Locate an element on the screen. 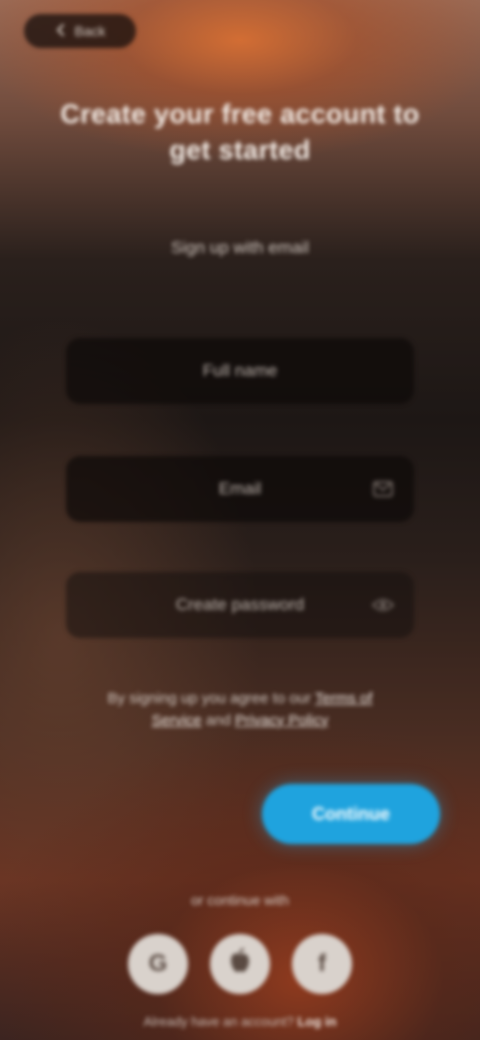 This screenshot has width=480, height=1040. eye-icon is located at coordinates (383, 605).